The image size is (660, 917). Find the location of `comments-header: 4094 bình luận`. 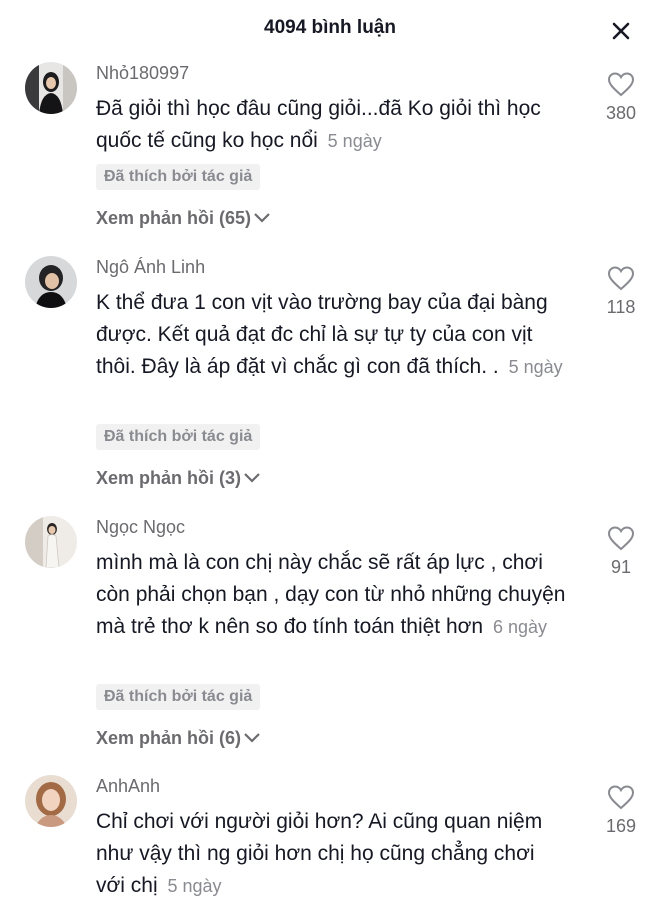

comments-header: 4094 bình luận is located at coordinates (330, 30).